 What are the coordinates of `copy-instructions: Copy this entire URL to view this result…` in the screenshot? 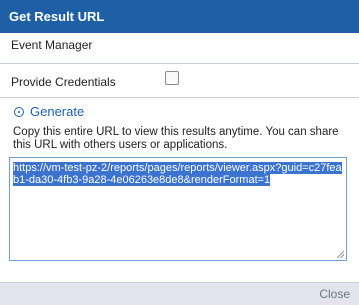 It's located at (176, 138).